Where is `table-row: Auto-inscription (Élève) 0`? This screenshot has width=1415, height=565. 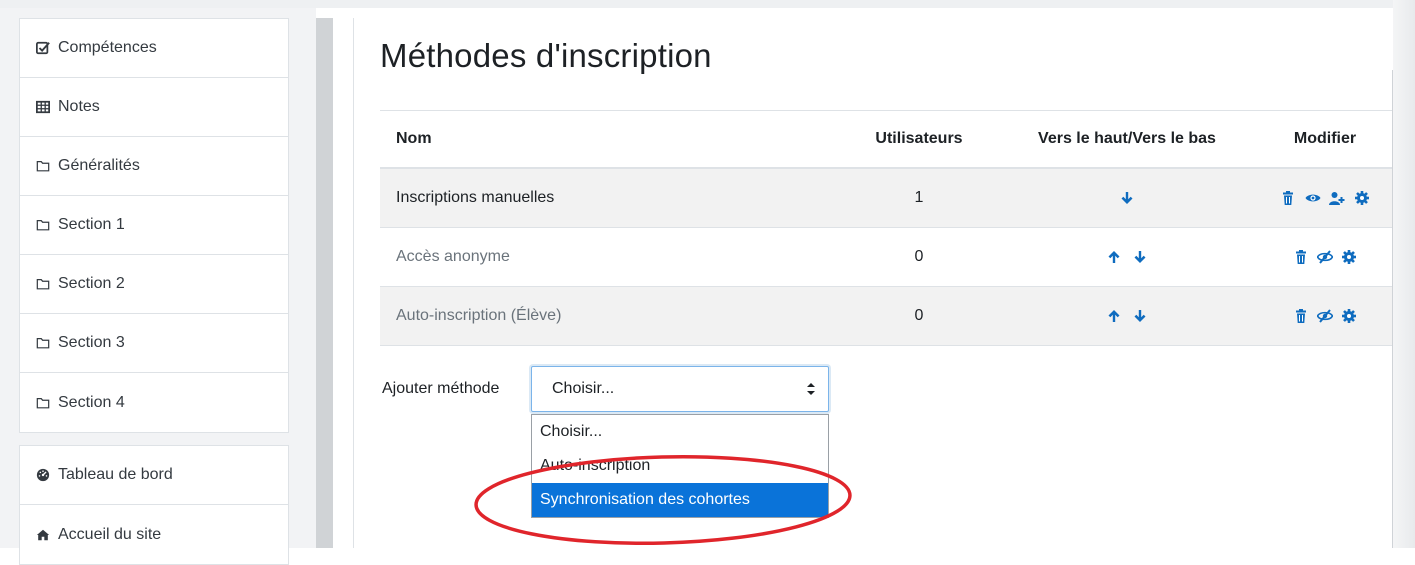
table-row: Auto-inscription (Élève) 0 is located at coordinates (886, 316).